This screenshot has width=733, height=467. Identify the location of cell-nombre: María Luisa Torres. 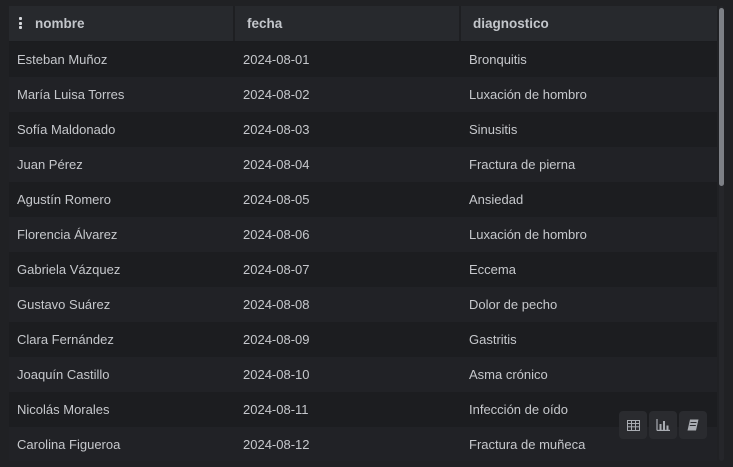
(122, 94).